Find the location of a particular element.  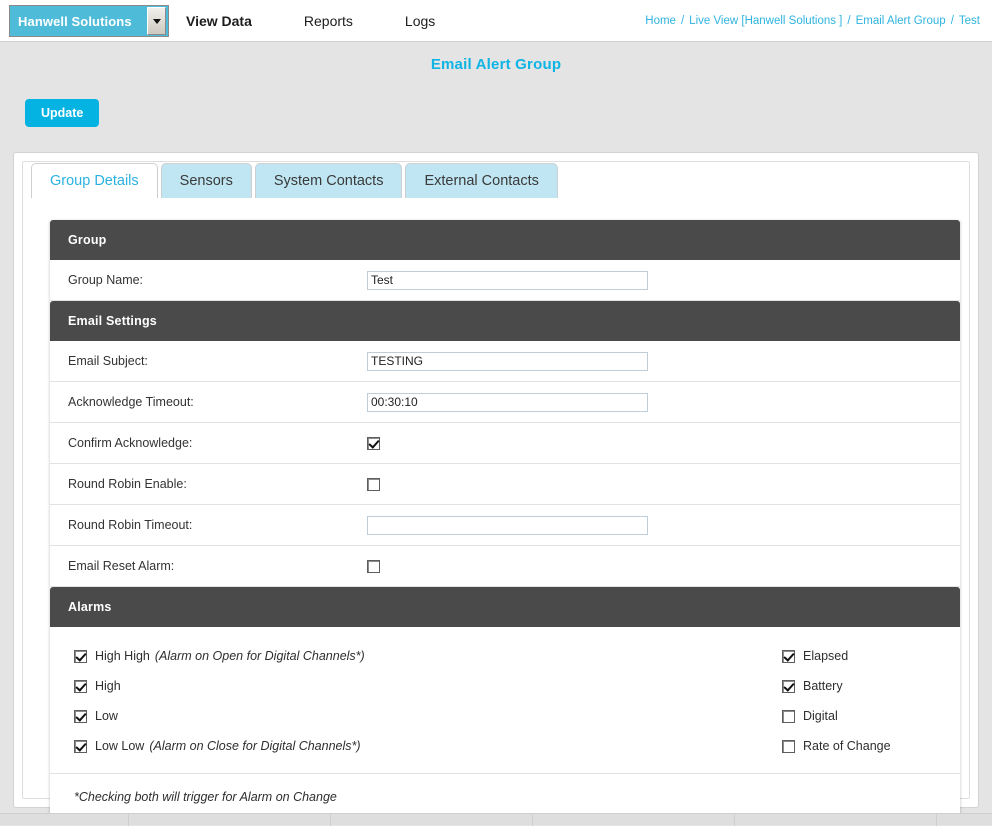

label-acknowledge-timeout: Acknowledge Timeout: is located at coordinates (217, 402).